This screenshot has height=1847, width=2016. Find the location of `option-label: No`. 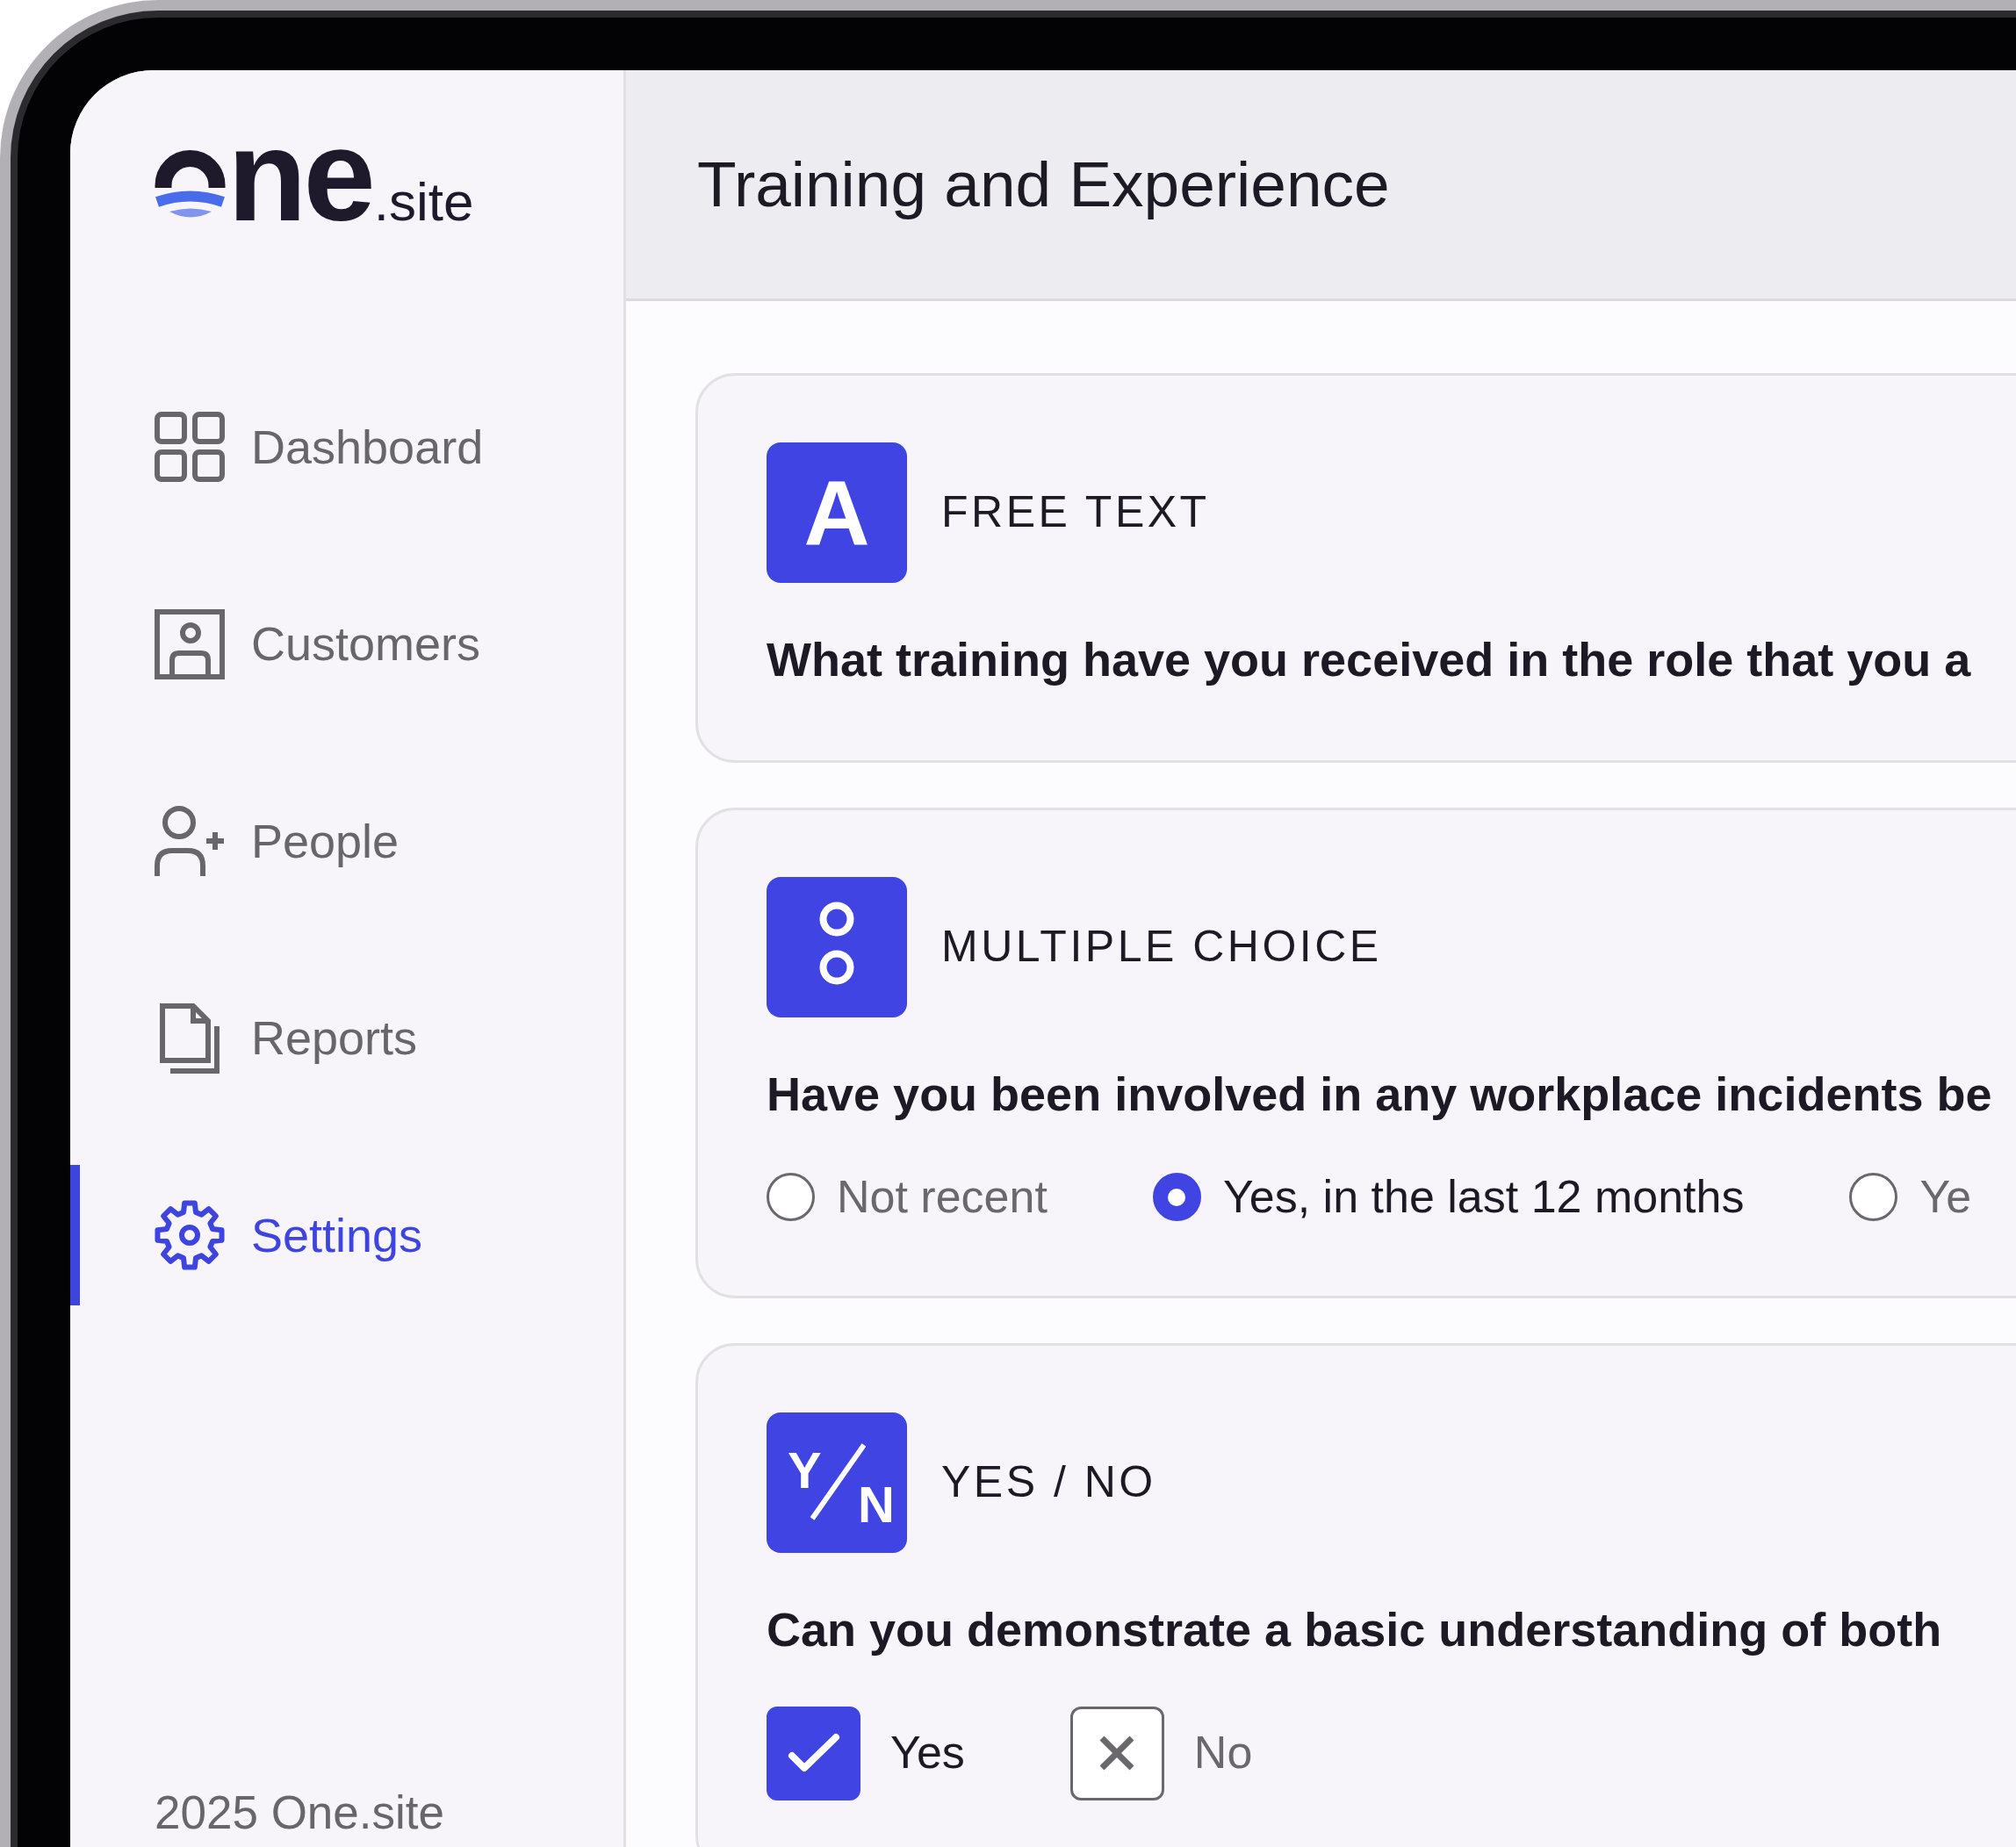

option-label: No is located at coordinates (1223, 1753).